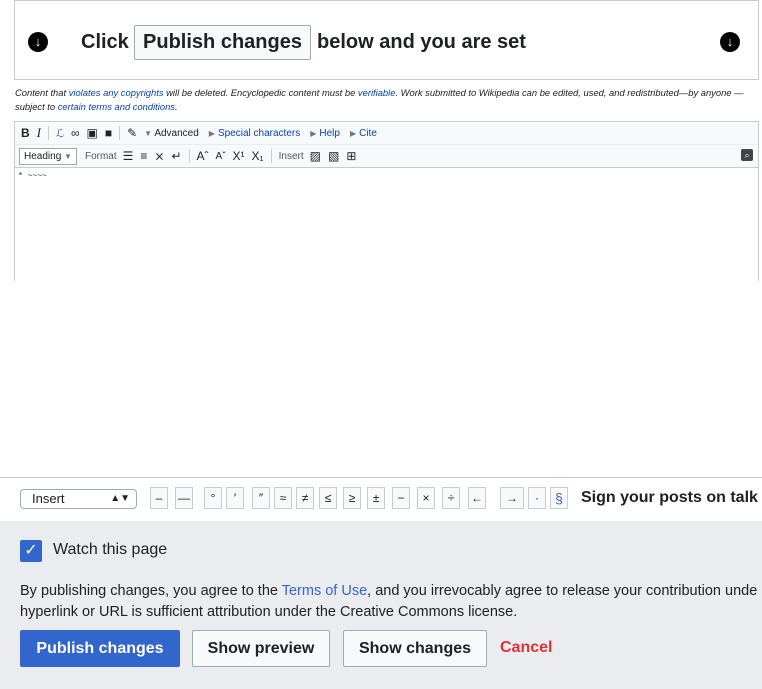 This screenshot has height=689, width=762. What do you see at coordinates (426, 498) in the screenshot?
I see `char-button: ×` at bounding box center [426, 498].